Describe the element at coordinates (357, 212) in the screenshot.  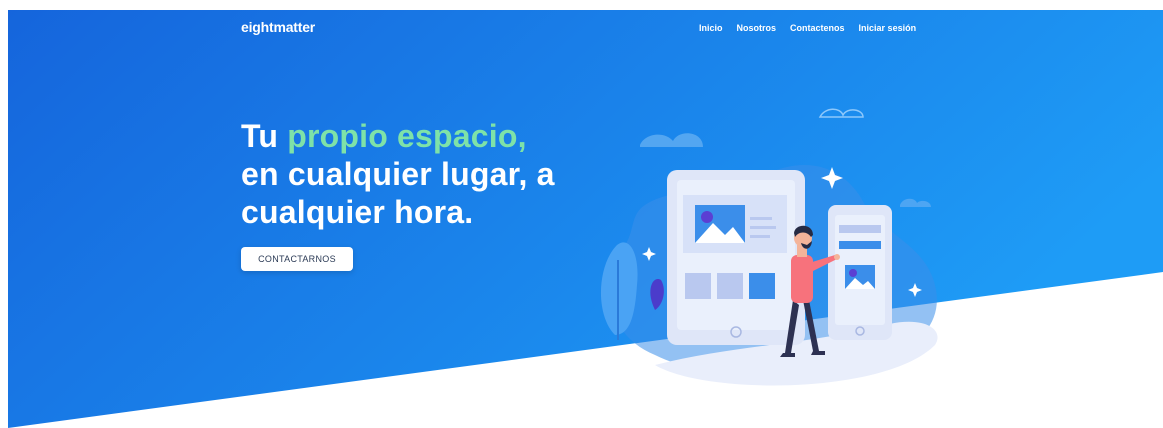
I see `headline-line-3: cualquier hora.` at that location.